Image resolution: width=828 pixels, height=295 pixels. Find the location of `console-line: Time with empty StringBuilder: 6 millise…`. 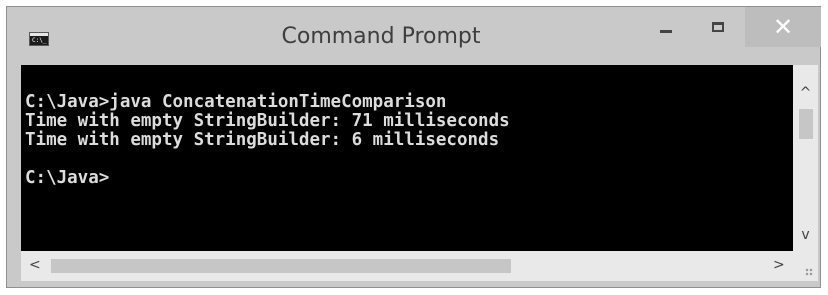

console-line: Time with empty StringBuilder: 6 millise… is located at coordinates (262, 140).